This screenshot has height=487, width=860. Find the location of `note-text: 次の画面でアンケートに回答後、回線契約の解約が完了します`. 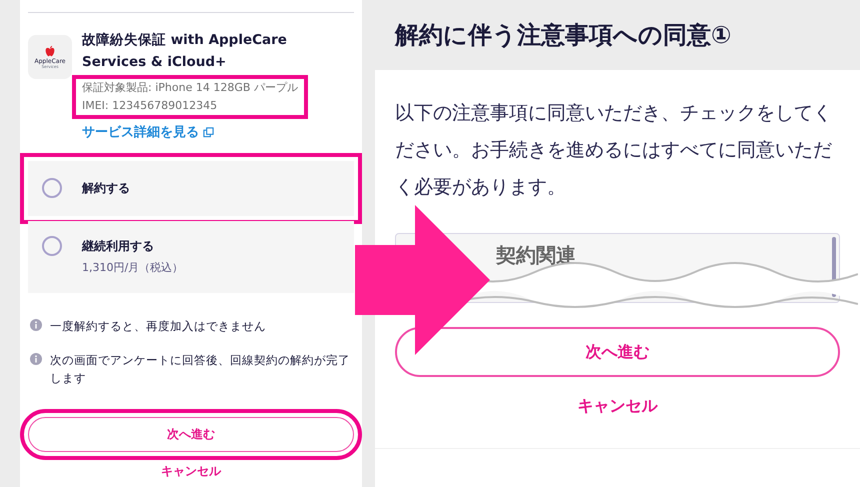

note-text: 次の画面でアンケートに回答後、回線契約の解約が完了します is located at coordinates (200, 369).